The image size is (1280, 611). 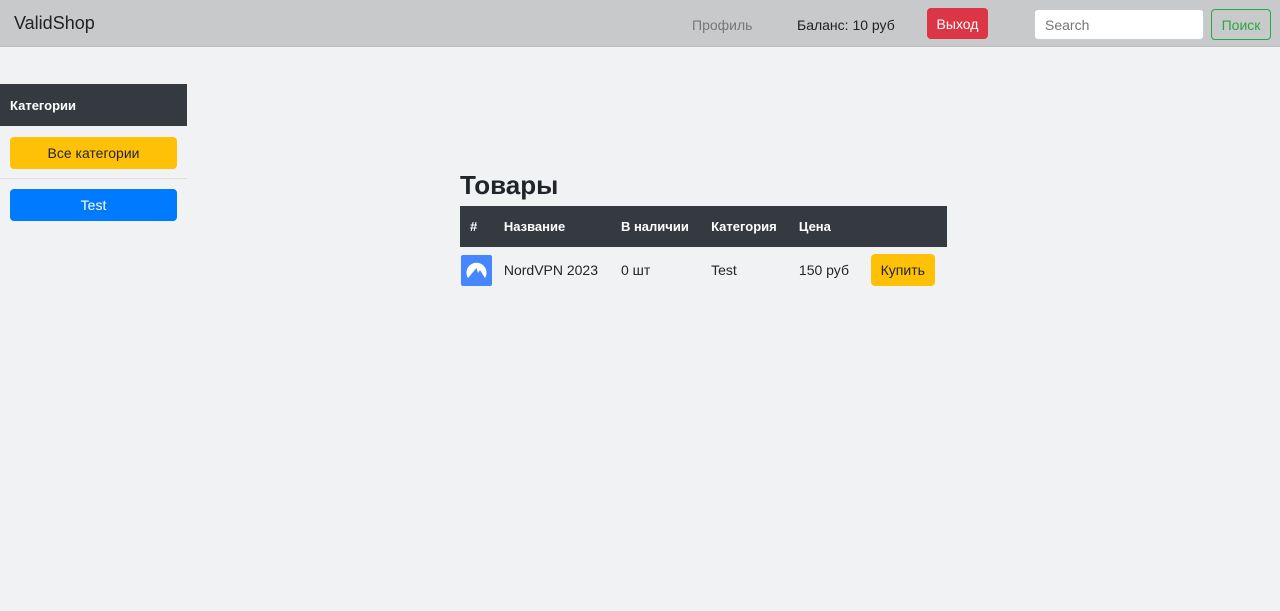 What do you see at coordinates (54, 23) in the screenshot?
I see `brand: ValidShop` at bounding box center [54, 23].